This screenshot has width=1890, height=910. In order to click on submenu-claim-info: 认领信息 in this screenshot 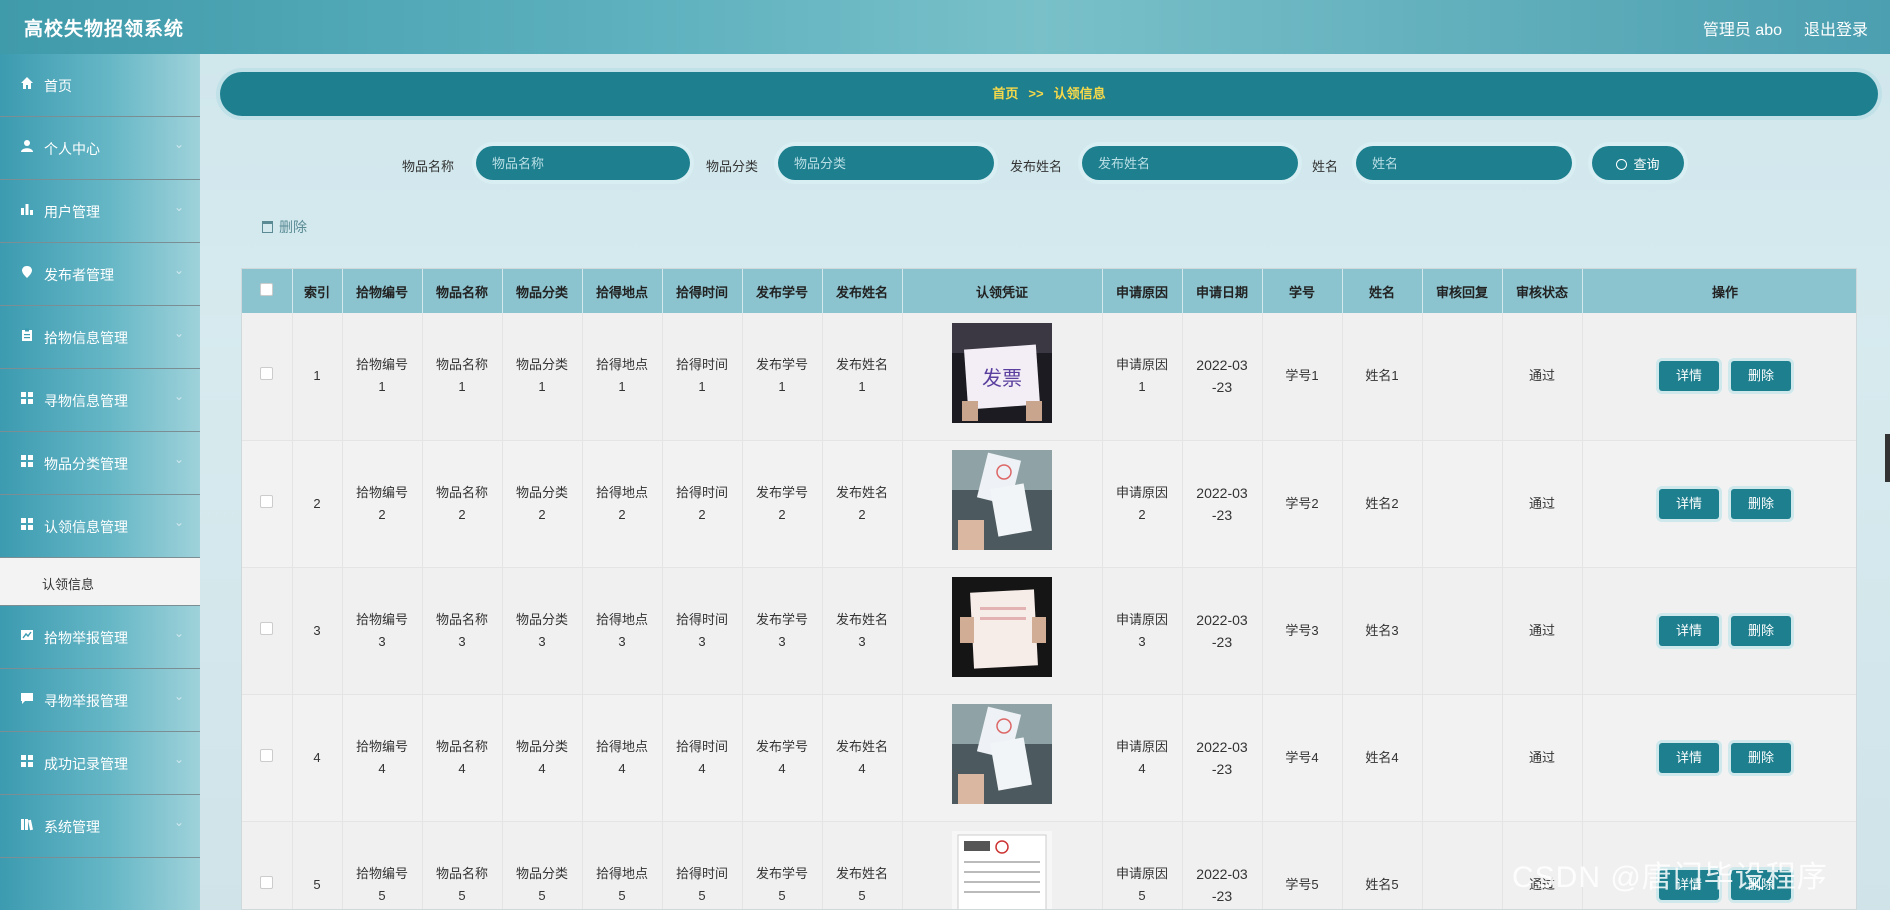, I will do `click(100, 582)`.